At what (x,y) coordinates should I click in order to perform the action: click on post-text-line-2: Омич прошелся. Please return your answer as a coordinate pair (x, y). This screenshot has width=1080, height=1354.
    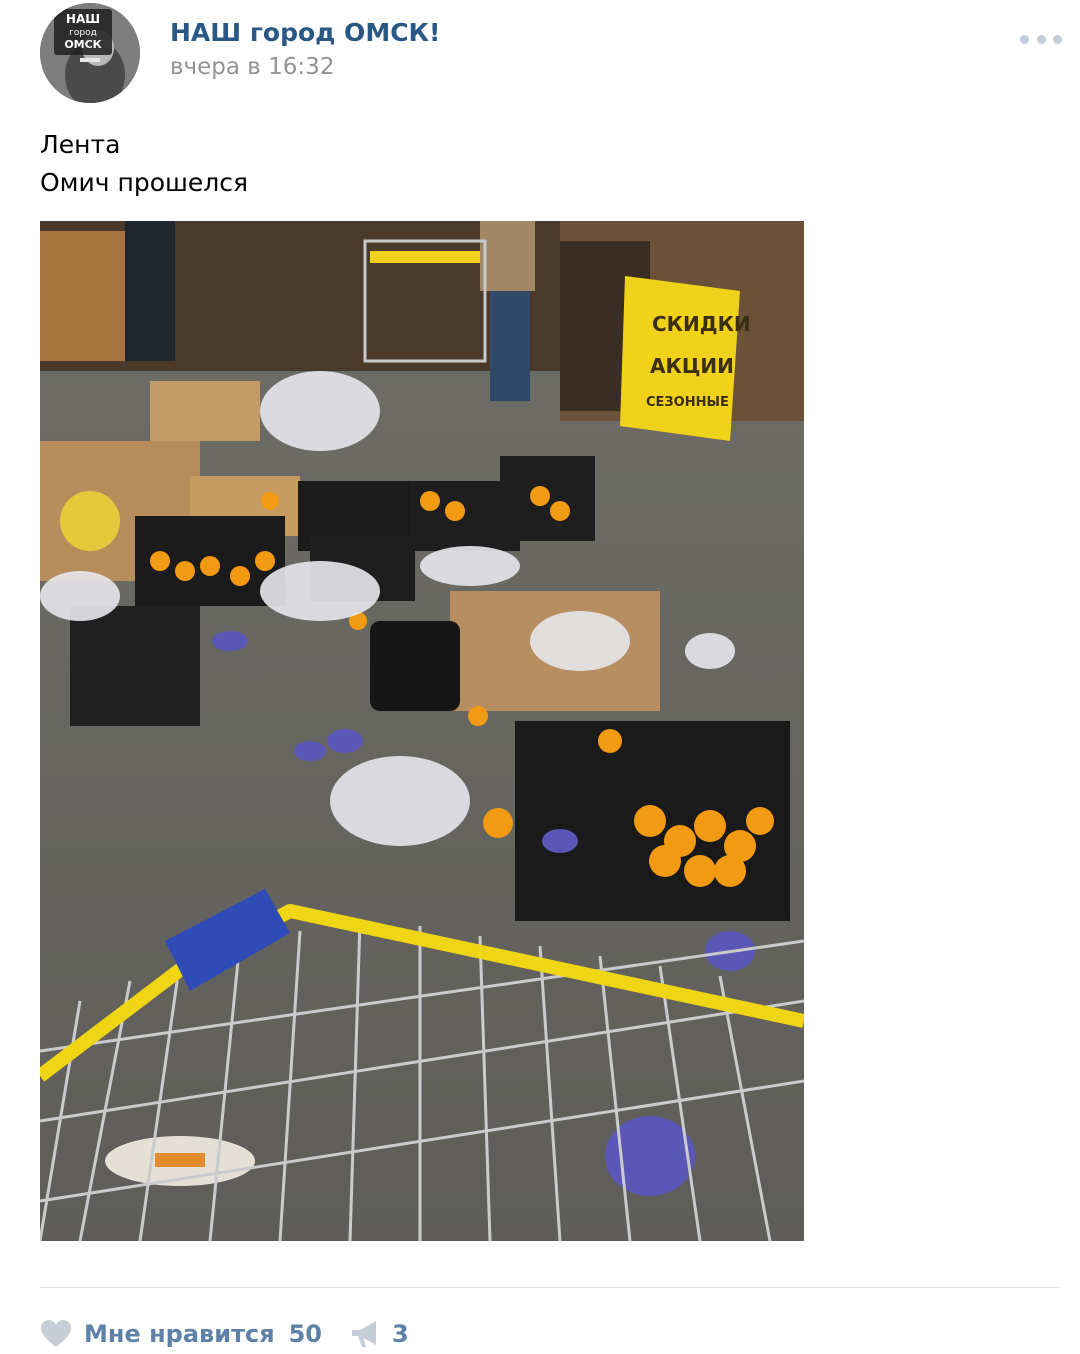
    Looking at the image, I should click on (144, 182).